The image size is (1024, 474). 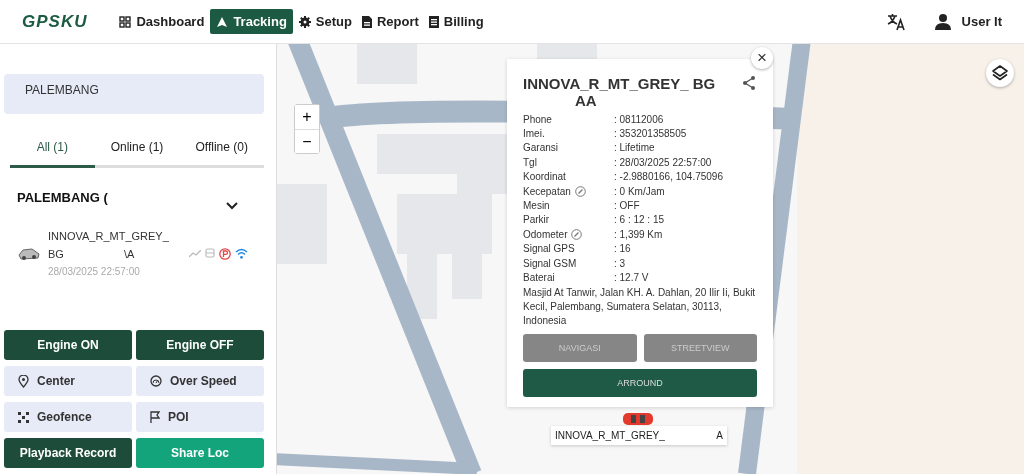 I want to click on nav-tab: Dashboard, so click(x=162, y=21).